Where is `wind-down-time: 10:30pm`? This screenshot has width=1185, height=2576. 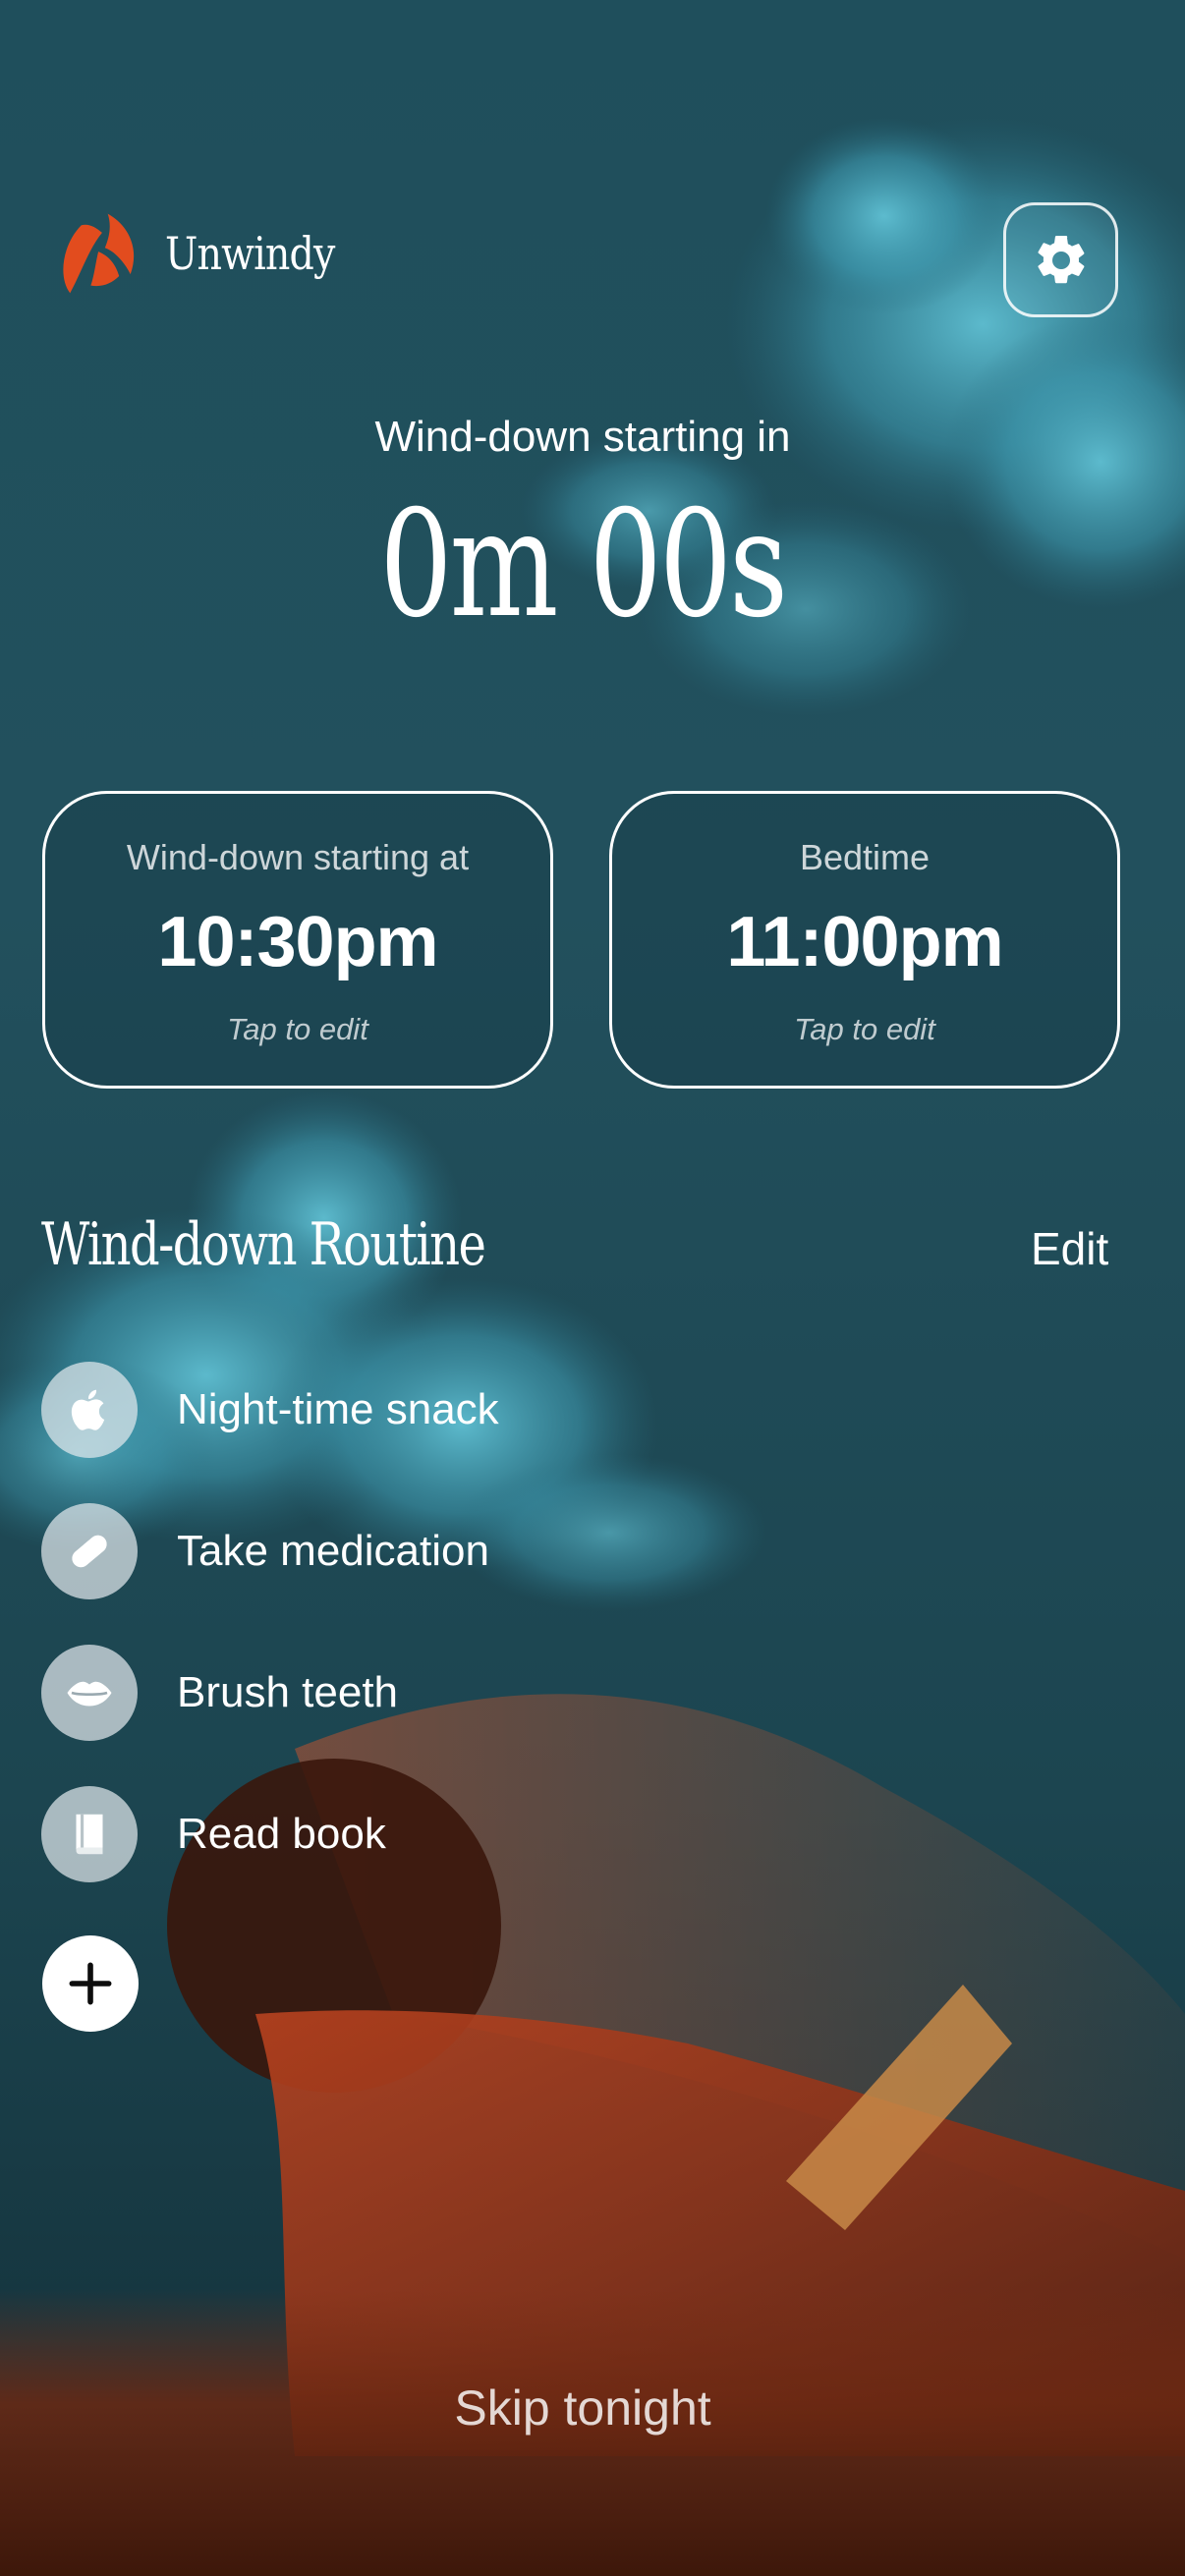
wind-down-time: 10:30pm is located at coordinates (297, 942).